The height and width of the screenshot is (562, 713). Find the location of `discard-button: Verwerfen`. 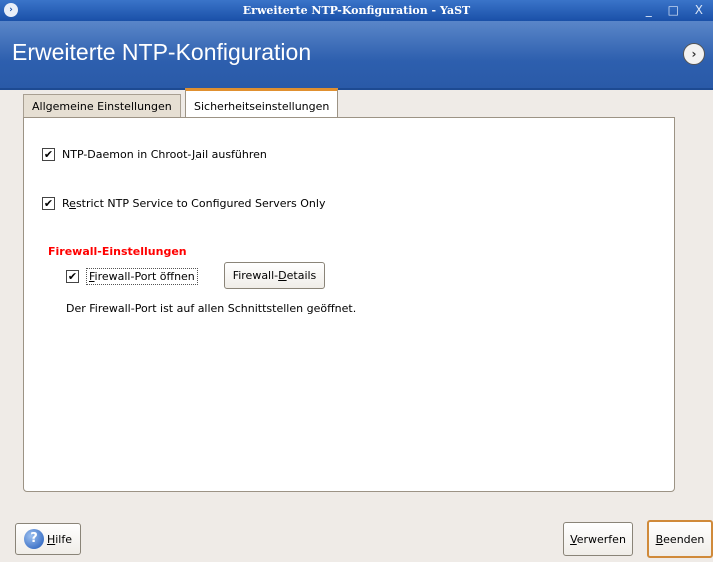

discard-button: Verwerfen is located at coordinates (598, 539).